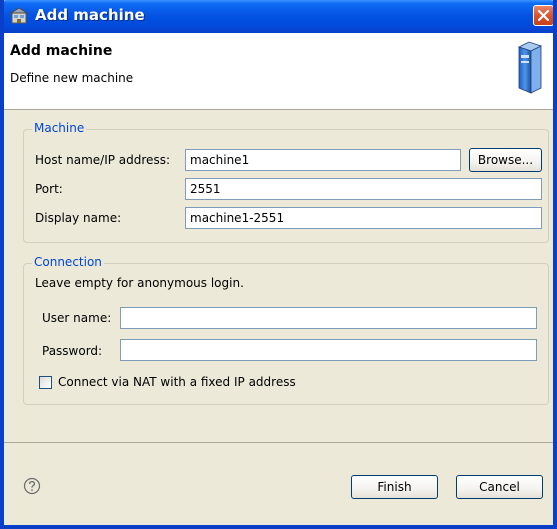 The image size is (557, 529). What do you see at coordinates (19, 15) in the screenshot?
I see `machine-app-icon` at bounding box center [19, 15].